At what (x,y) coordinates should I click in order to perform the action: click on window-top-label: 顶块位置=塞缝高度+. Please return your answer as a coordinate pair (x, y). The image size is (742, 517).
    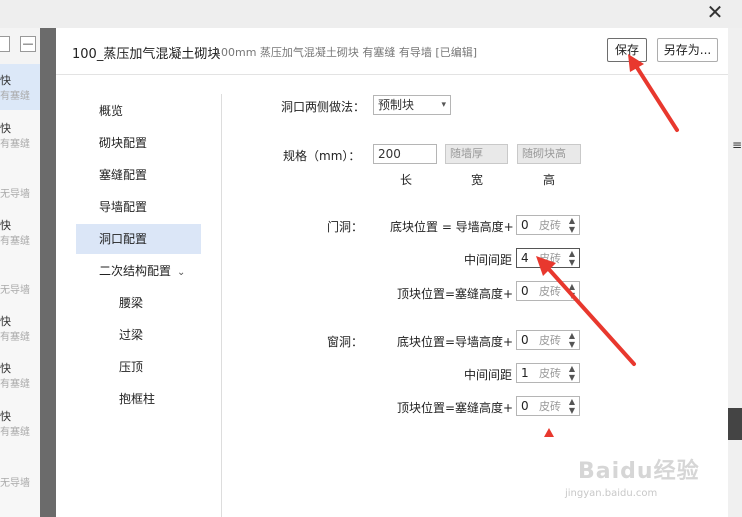
    Looking at the image, I should click on (455, 408).